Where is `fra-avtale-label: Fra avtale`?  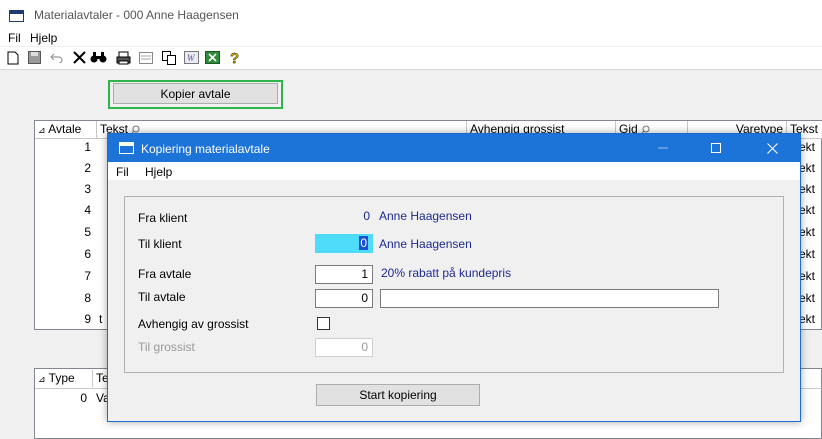
fra-avtale-label: Fra avtale is located at coordinates (165, 274).